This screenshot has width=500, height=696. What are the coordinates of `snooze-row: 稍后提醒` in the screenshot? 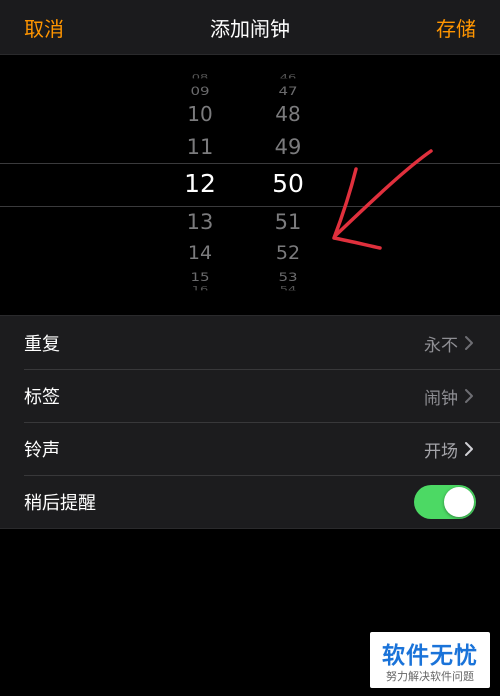 It's located at (250, 501).